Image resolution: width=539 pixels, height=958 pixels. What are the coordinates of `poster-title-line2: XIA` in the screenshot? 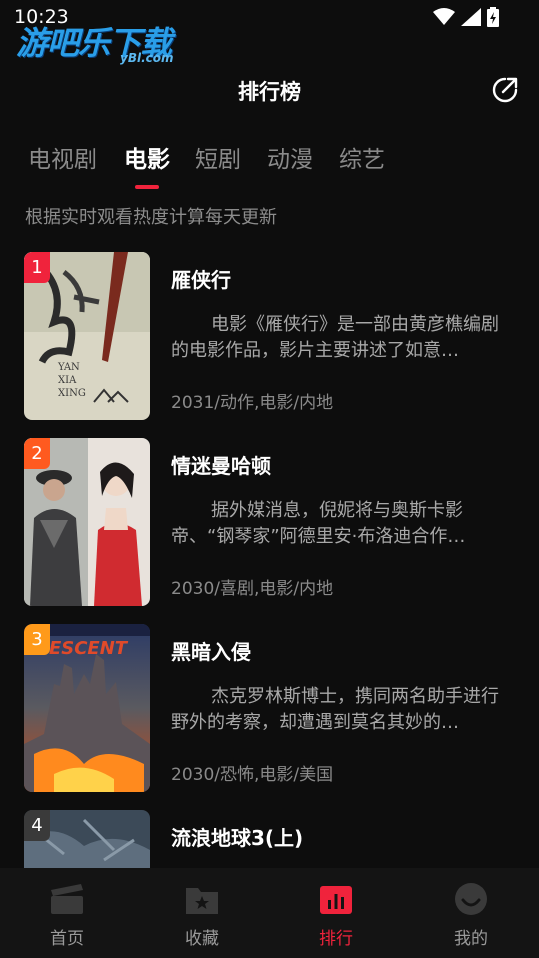 It's located at (67, 380).